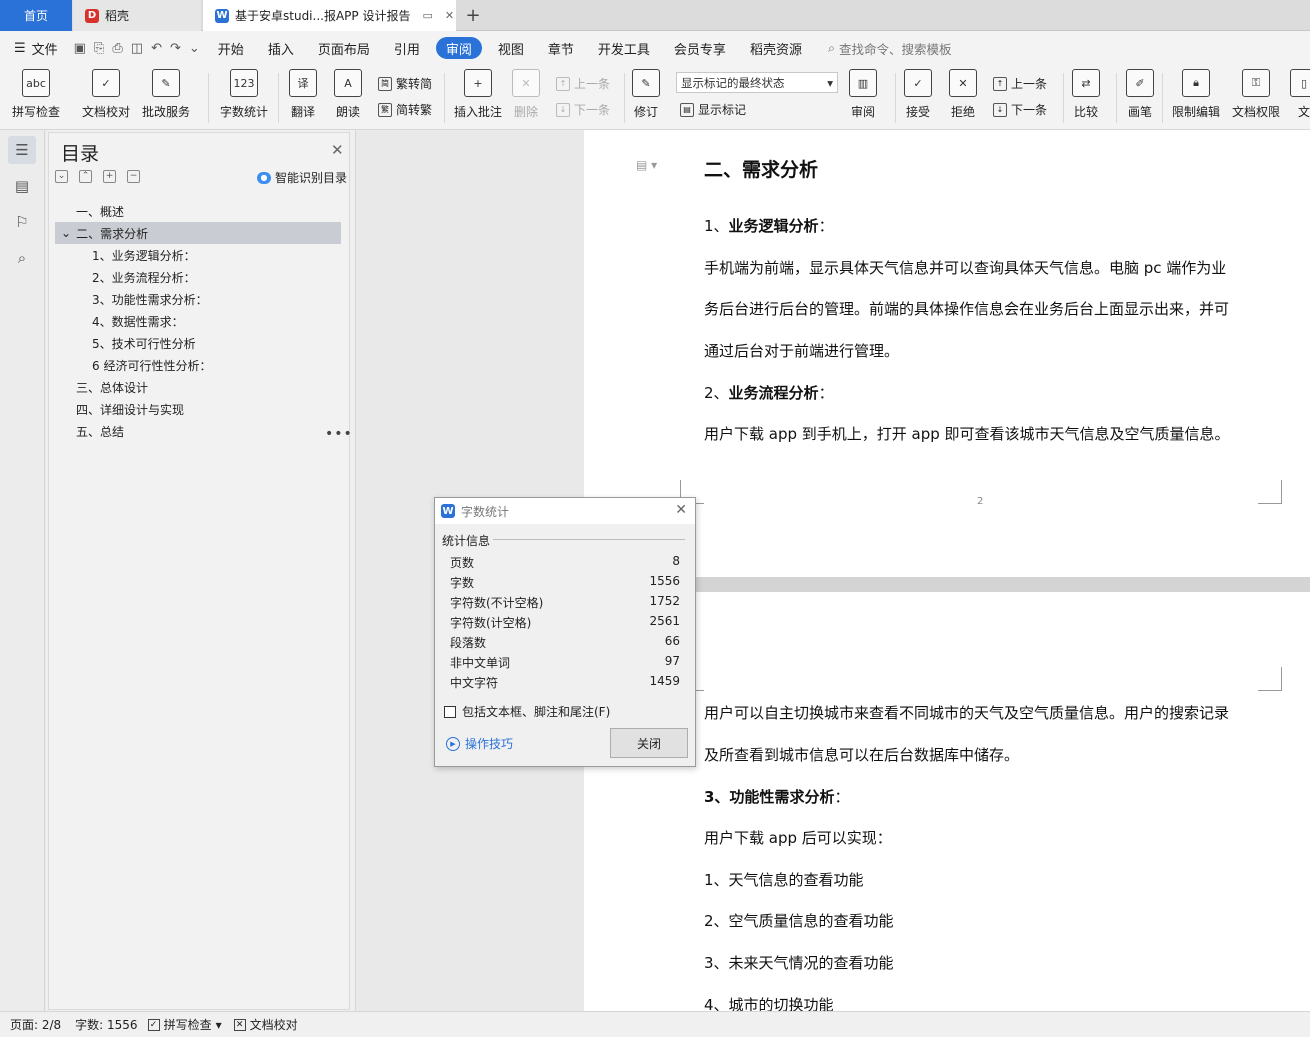  Describe the element at coordinates (478, 83) in the screenshot. I see `insert-comment-icon: +` at that location.